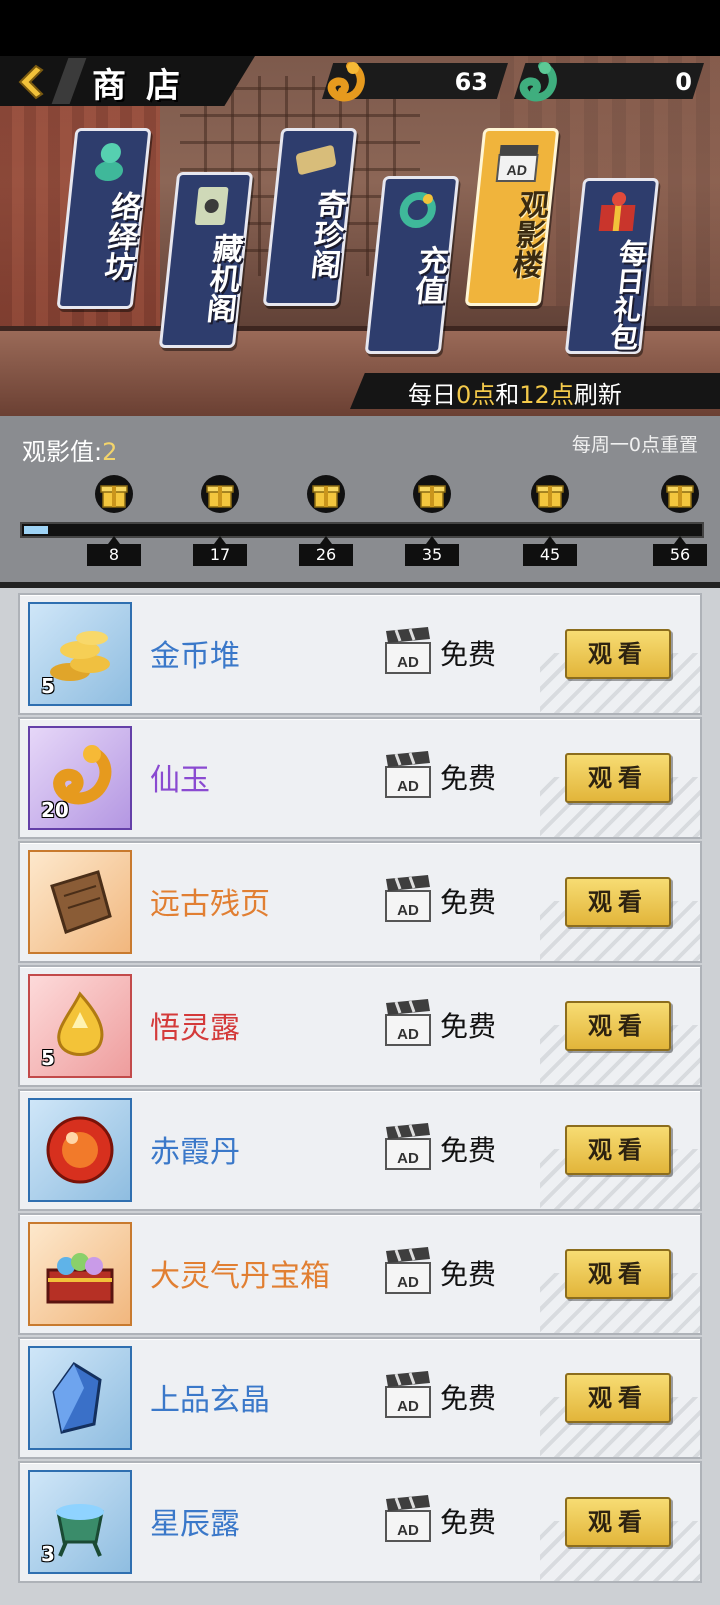 The image size is (720, 1605). Describe the element at coordinates (360, 1398) in the screenshot. I see `reward-item-row: 上品玄晶 AD 免费 观看` at that location.